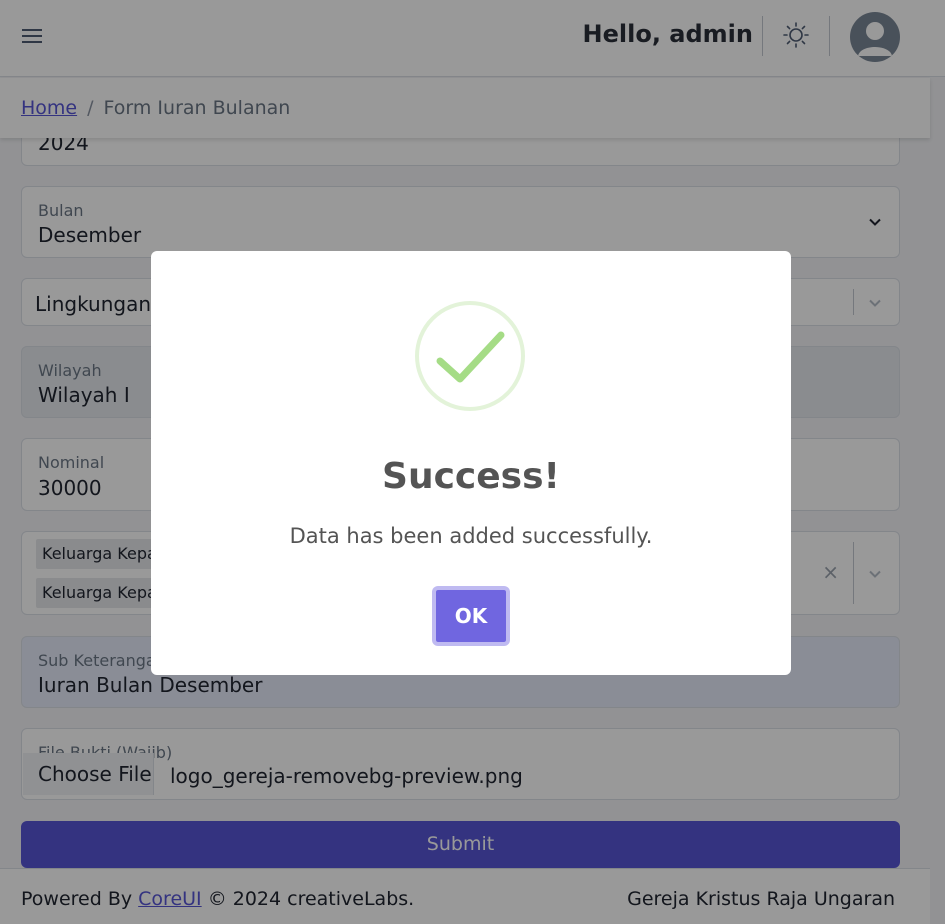 Image resolution: width=945 pixels, height=924 pixels. What do you see at coordinates (471, 616) in the screenshot?
I see `ok-button: OK` at bounding box center [471, 616].